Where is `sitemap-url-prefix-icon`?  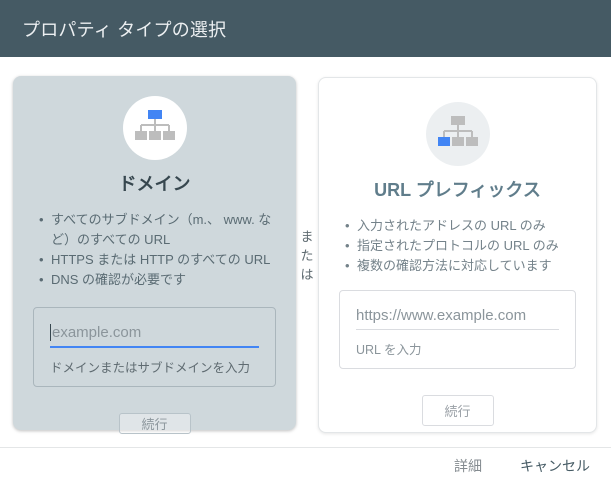
sitemap-url-prefix-icon is located at coordinates (458, 134).